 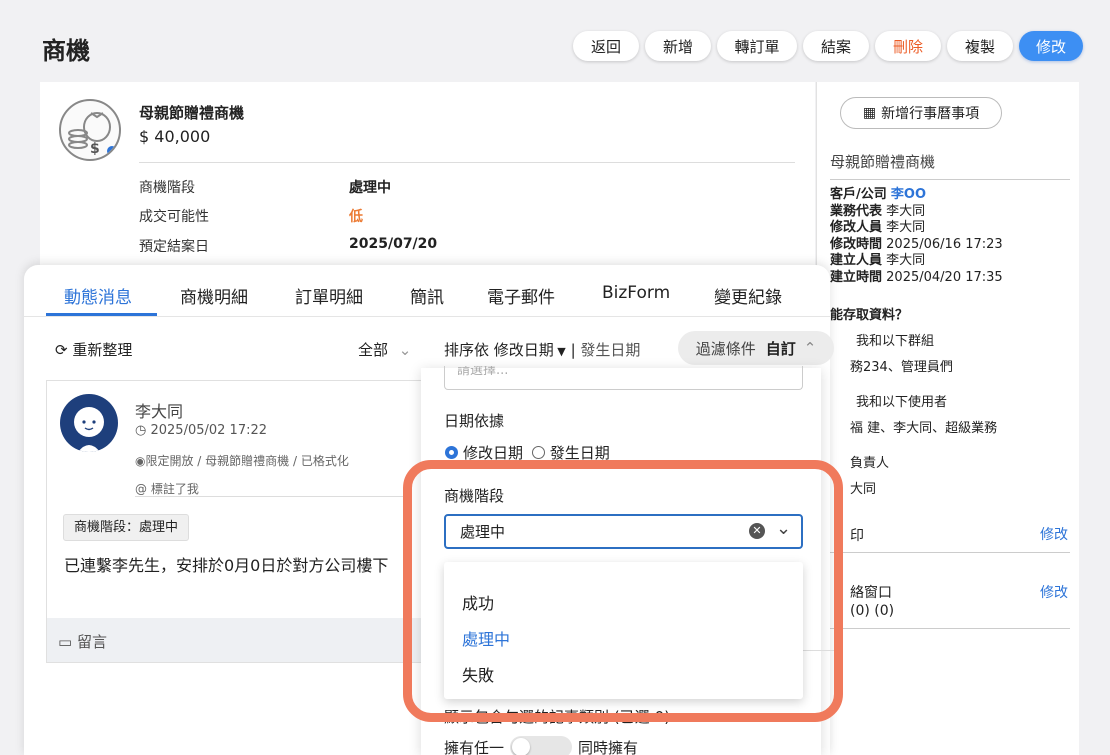 What do you see at coordinates (175, 136) in the screenshot?
I see `deal-amount: $ 40,000` at bounding box center [175, 136].